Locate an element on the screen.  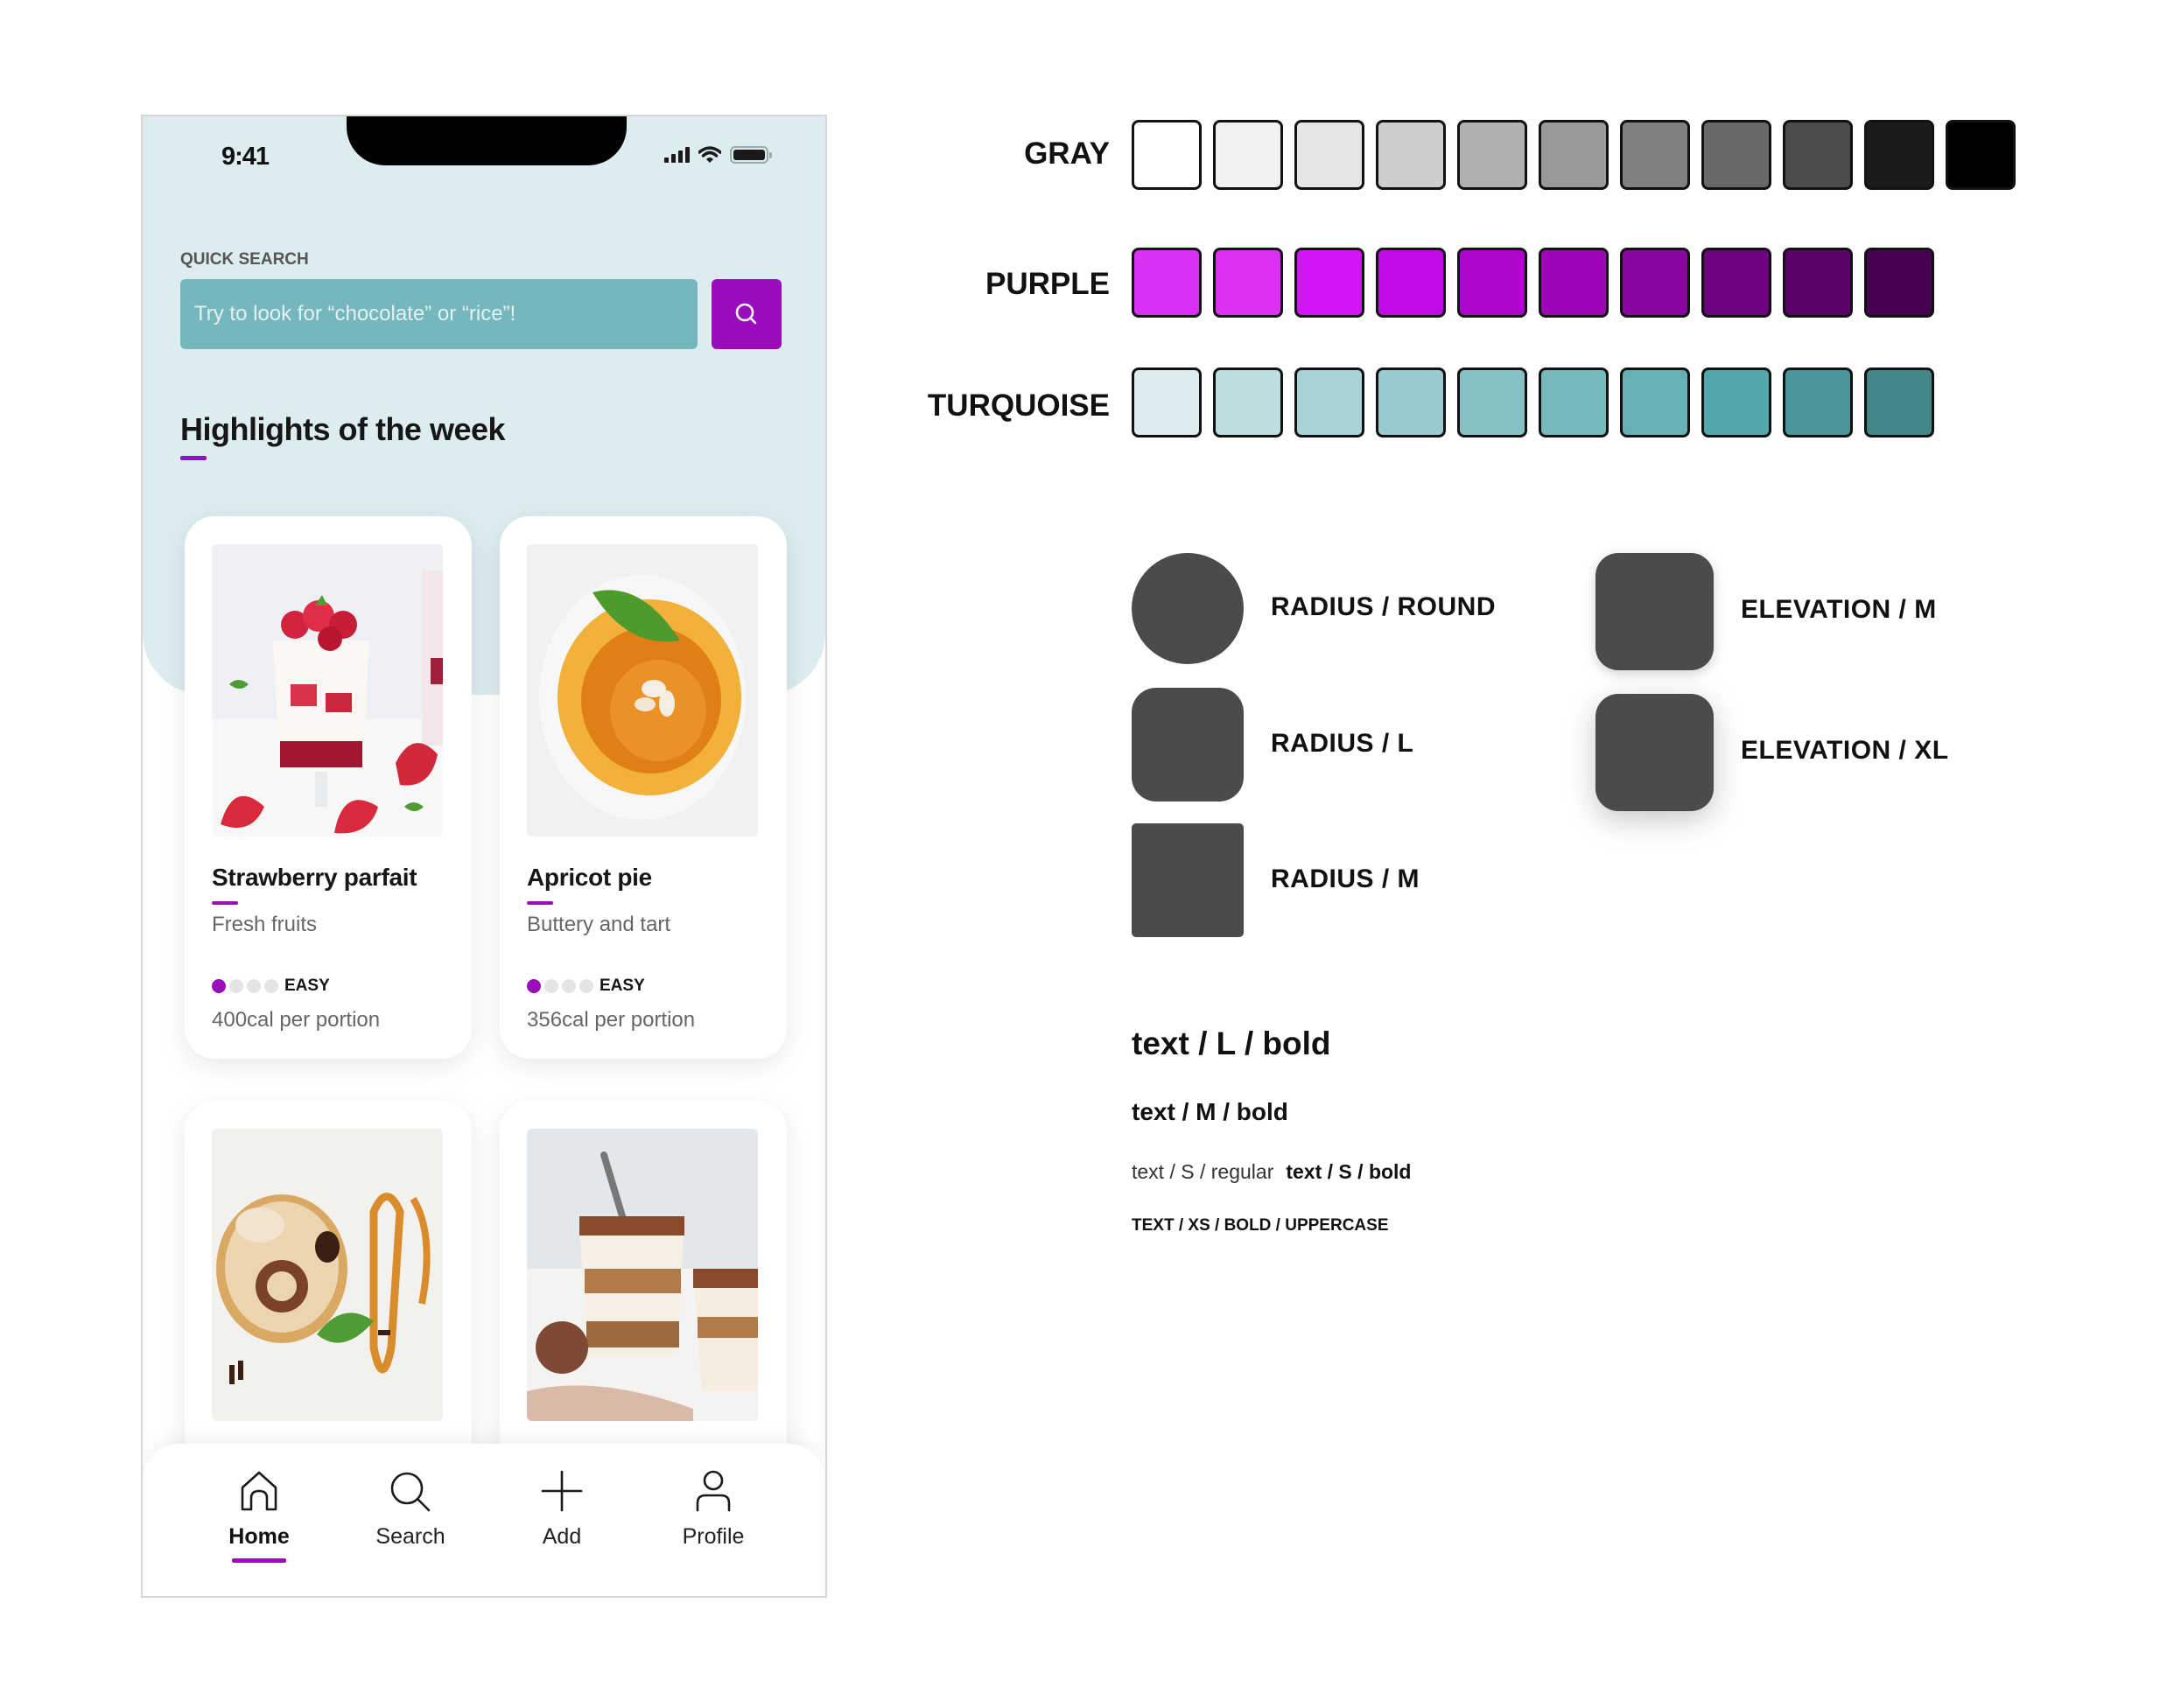
plus-icon is located at coordinates (562, 1491).